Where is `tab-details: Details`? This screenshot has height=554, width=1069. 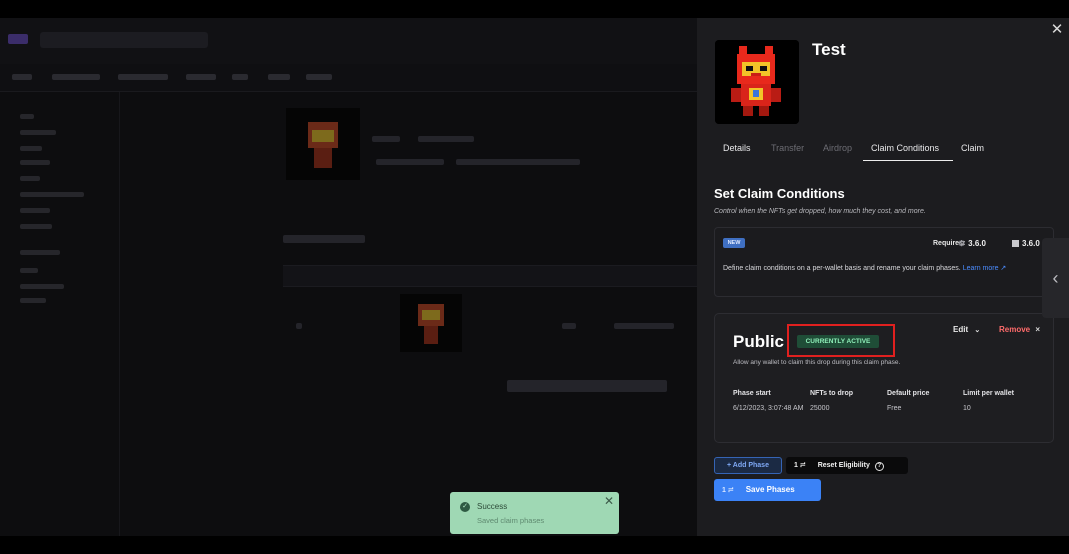
tab-details: Details is located at coordinates (737, 148).